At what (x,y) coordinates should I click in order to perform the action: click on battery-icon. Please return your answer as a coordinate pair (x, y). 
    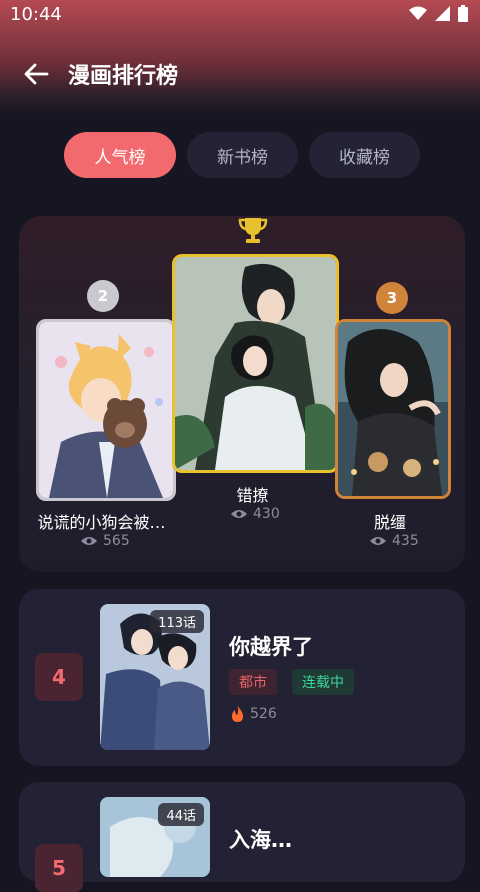
    Looking at the image, I should click on (463, 13).